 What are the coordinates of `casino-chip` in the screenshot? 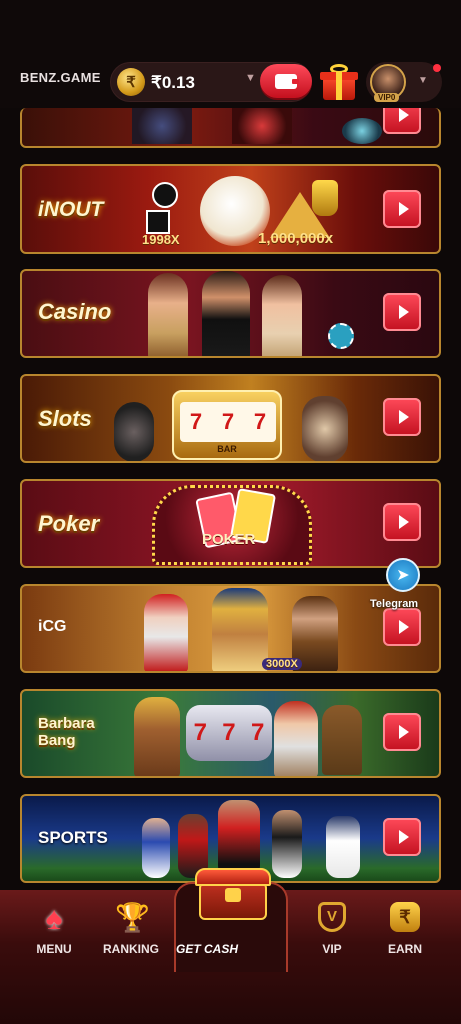 It's located at (341, 336).